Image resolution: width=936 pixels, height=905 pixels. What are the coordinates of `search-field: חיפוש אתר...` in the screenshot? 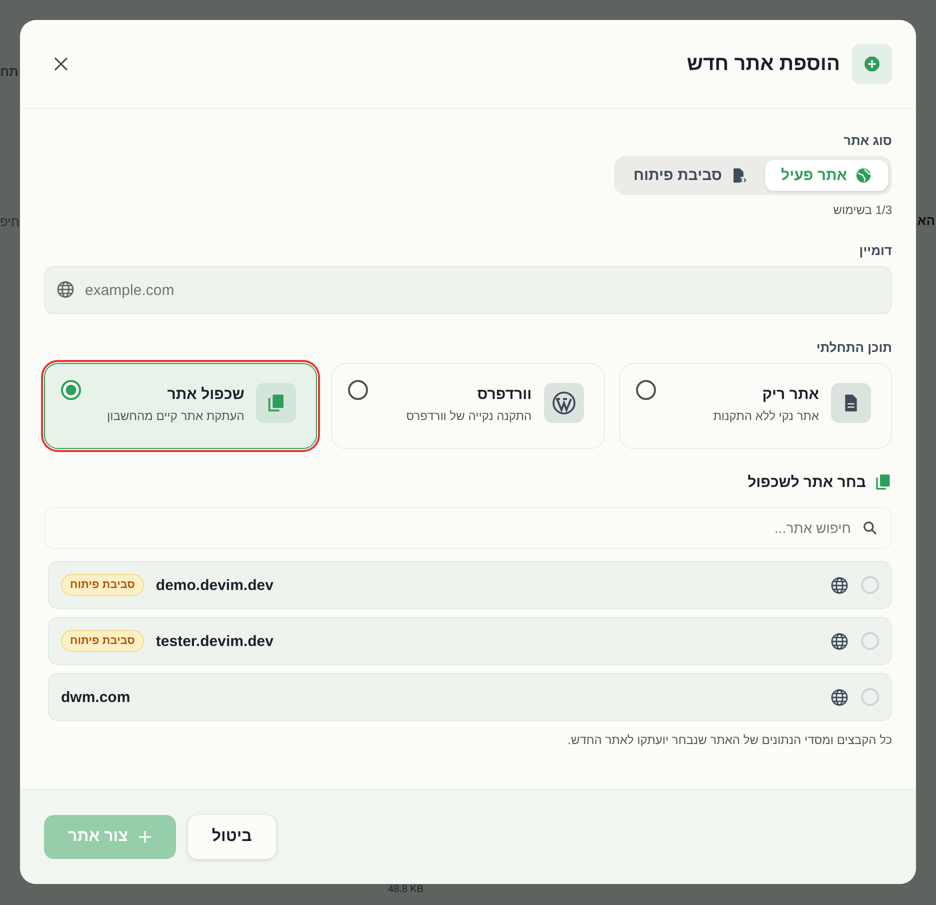 It's located at (468, 528).